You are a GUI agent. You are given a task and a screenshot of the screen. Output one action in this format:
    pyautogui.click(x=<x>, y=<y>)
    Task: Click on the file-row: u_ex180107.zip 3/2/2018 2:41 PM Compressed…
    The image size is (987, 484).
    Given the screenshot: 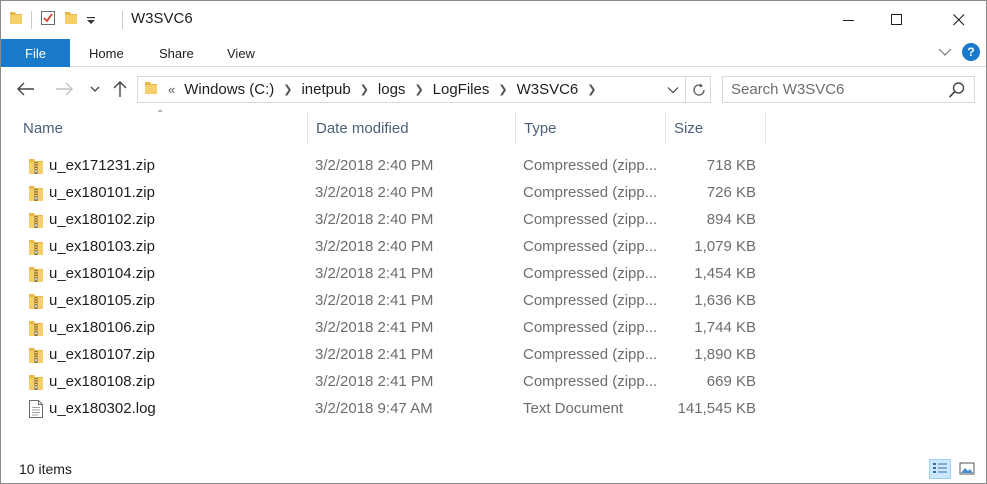 What is the action you would take?
    pyautogui.click(x=383, y=355)
    